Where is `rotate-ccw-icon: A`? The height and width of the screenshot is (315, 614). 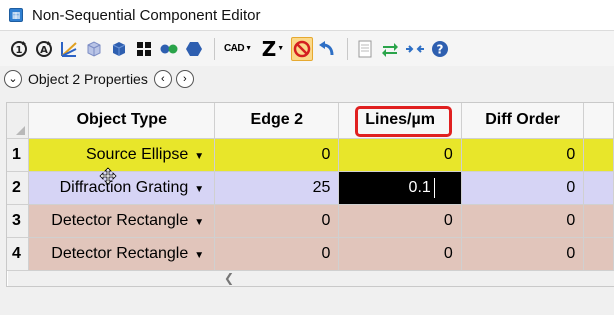 rotate-ccw-icon: A is located at coordinates (44, 49).